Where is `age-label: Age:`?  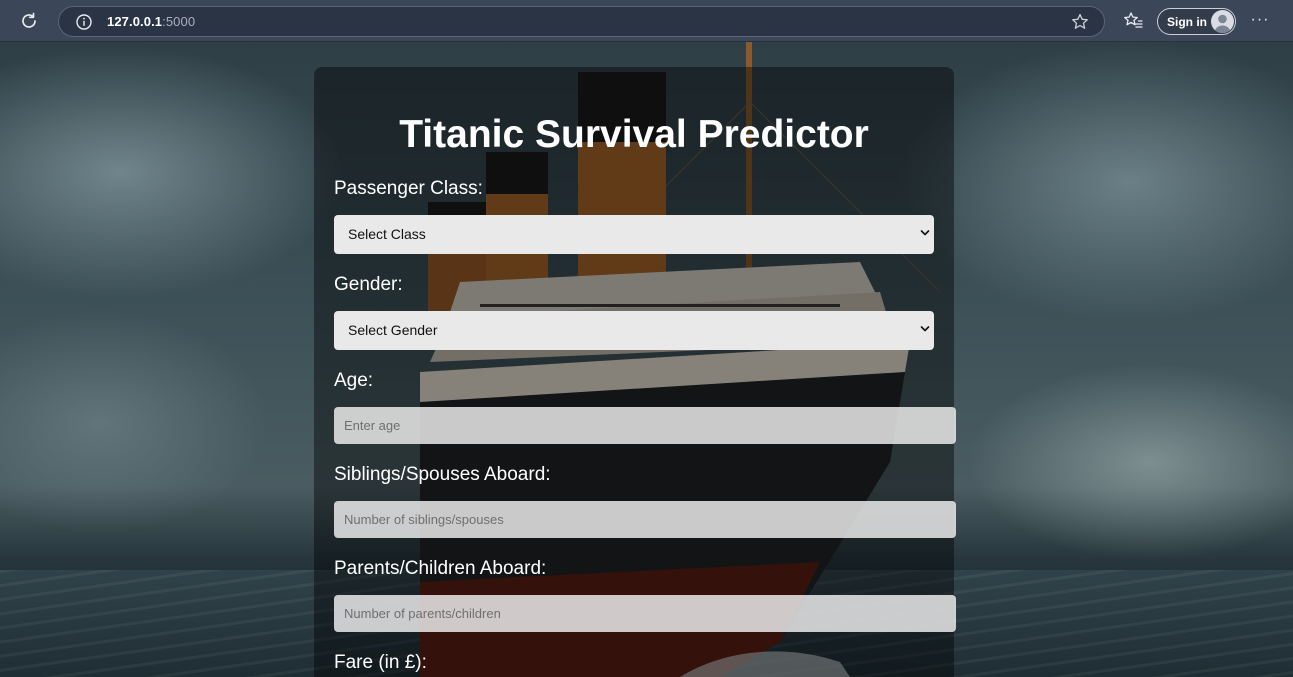 age-label: Age: is located at coordinates (354, 380).